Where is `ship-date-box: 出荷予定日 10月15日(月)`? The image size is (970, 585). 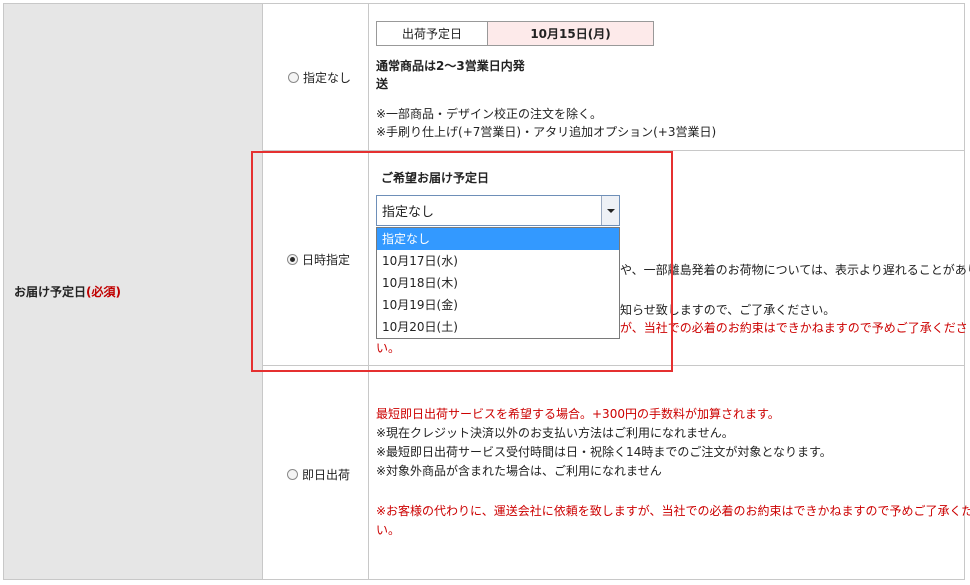 ship-date-box: 出荷予定日 10月15日(月) is located at coordinates (515, 33).